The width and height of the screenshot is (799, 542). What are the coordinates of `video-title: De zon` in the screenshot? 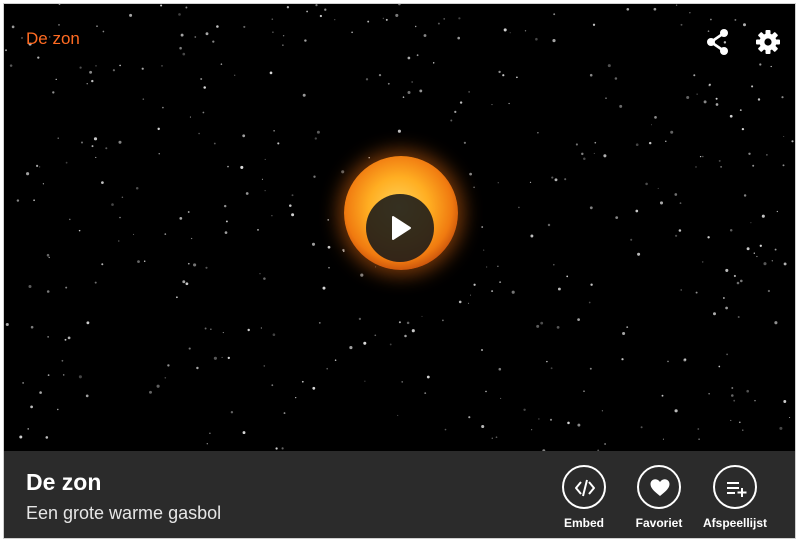 It's located at (53, 38).